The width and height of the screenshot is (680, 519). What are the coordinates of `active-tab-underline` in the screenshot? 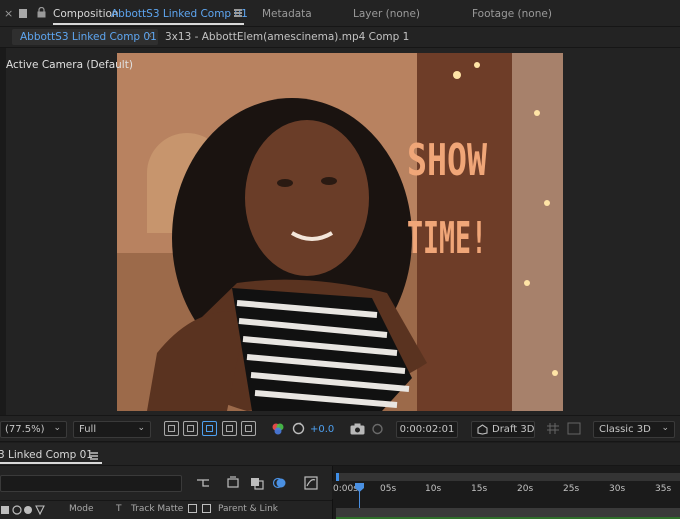 It's located at (148, 24).